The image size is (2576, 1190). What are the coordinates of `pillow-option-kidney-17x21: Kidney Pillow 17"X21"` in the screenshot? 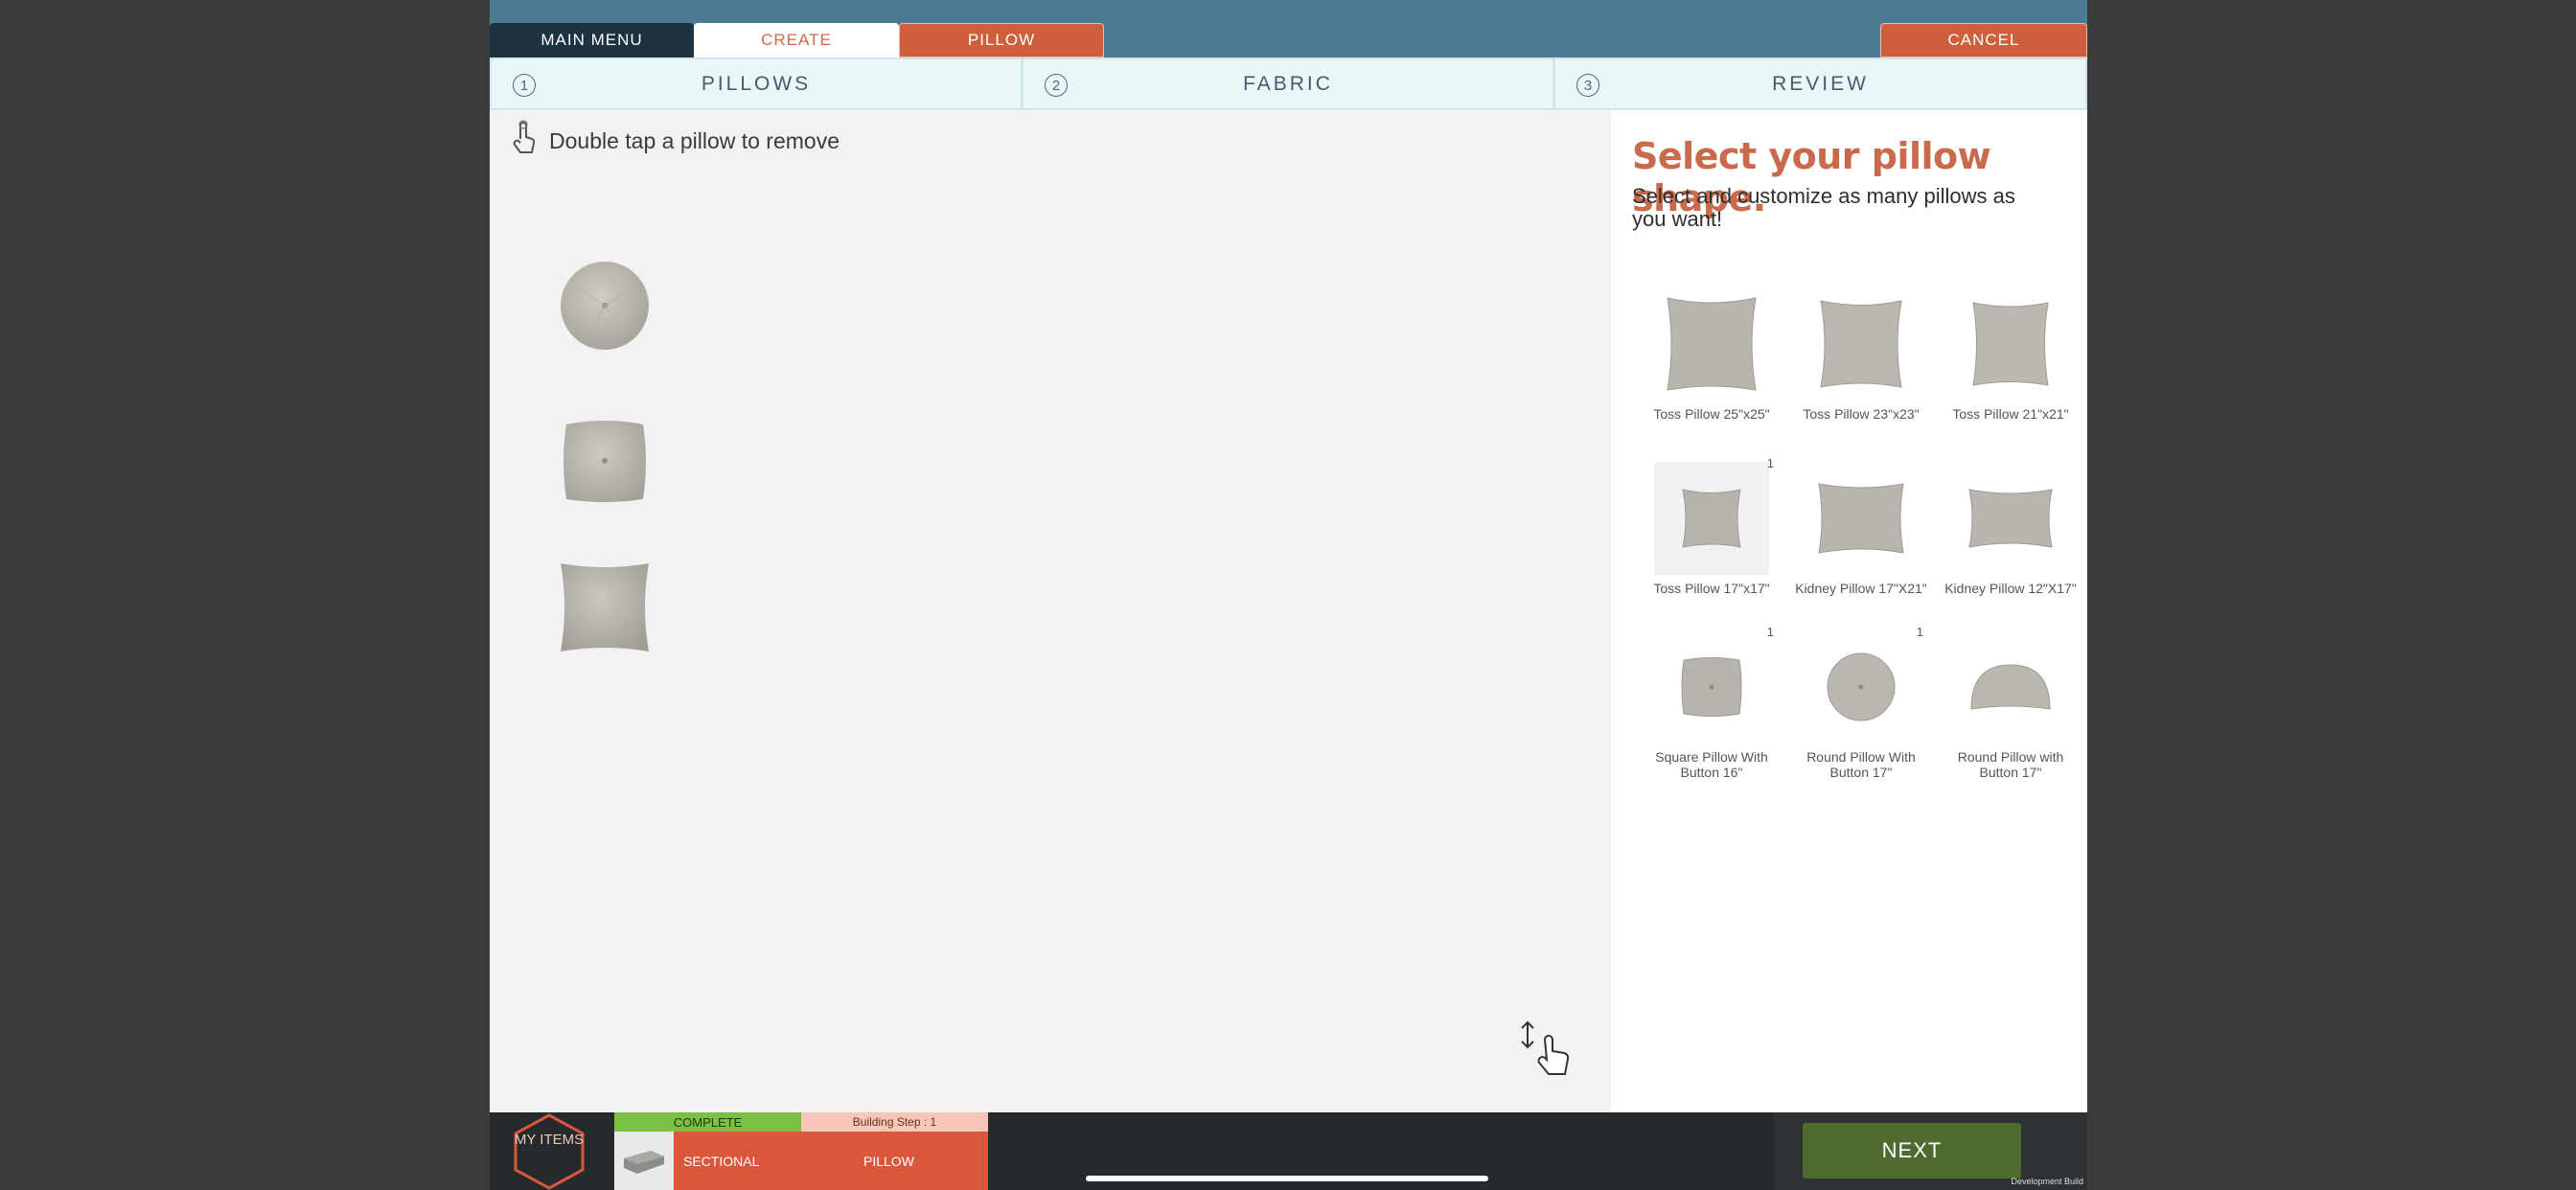 It's located at (1861, 529).